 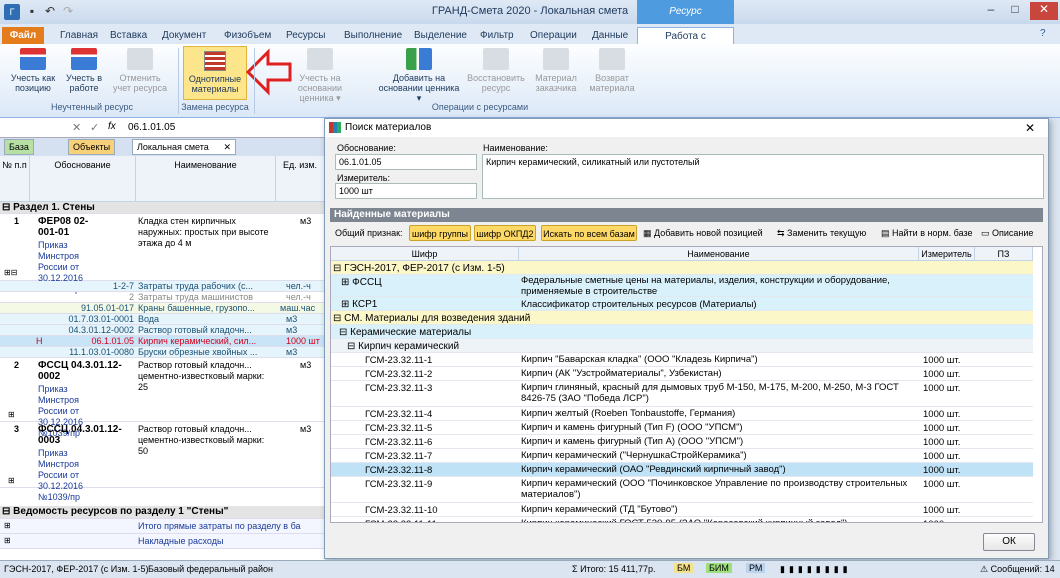 What do you see at coordinates (7, 511) in the screenshot?
I see `expand-icon: ⊟` at bounding box center [7, 511].